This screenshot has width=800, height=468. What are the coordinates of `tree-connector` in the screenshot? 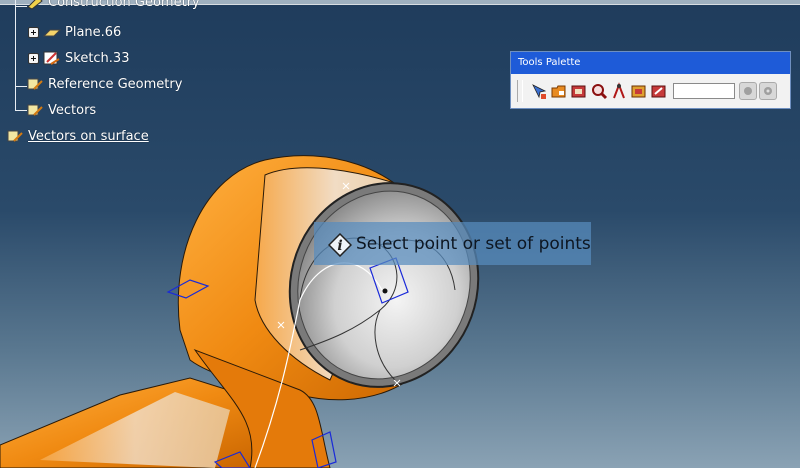 It's located at (15, 55).